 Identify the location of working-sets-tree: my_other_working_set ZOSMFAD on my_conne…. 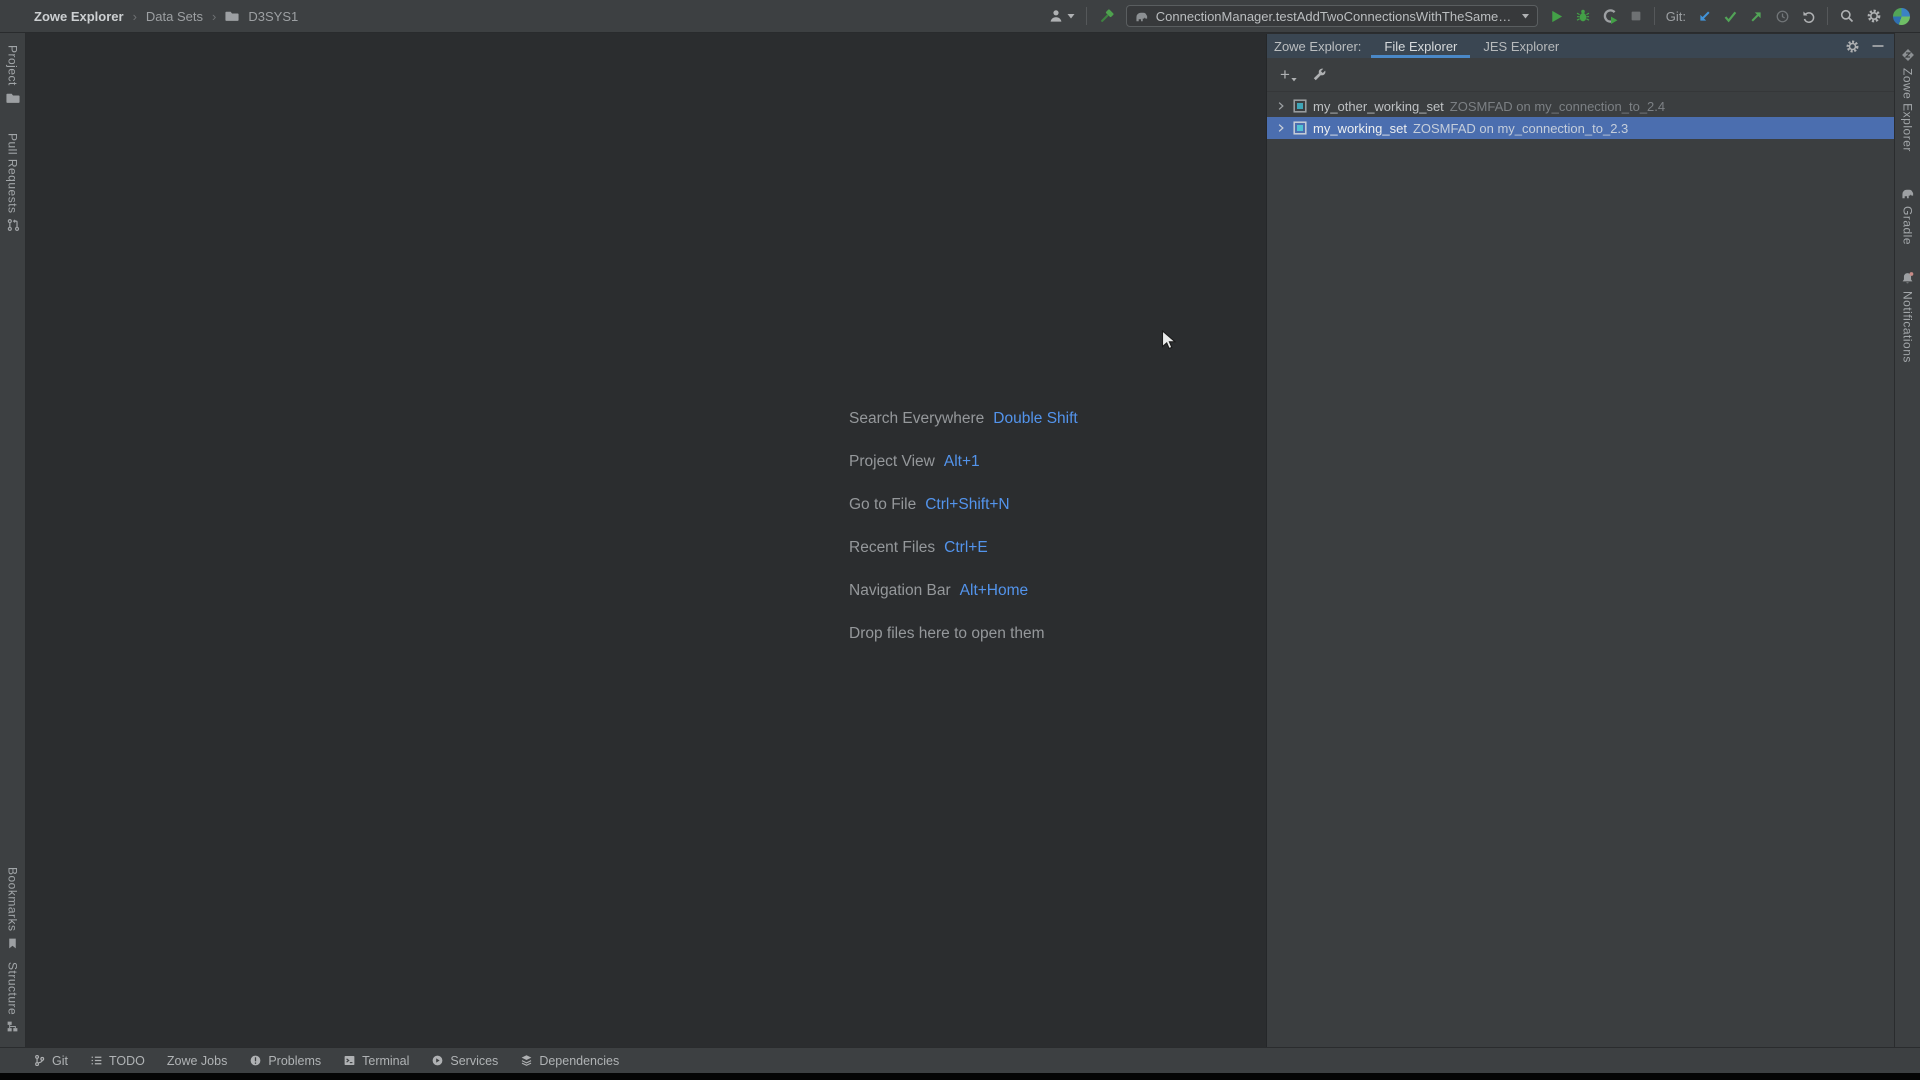
(1580, 117).